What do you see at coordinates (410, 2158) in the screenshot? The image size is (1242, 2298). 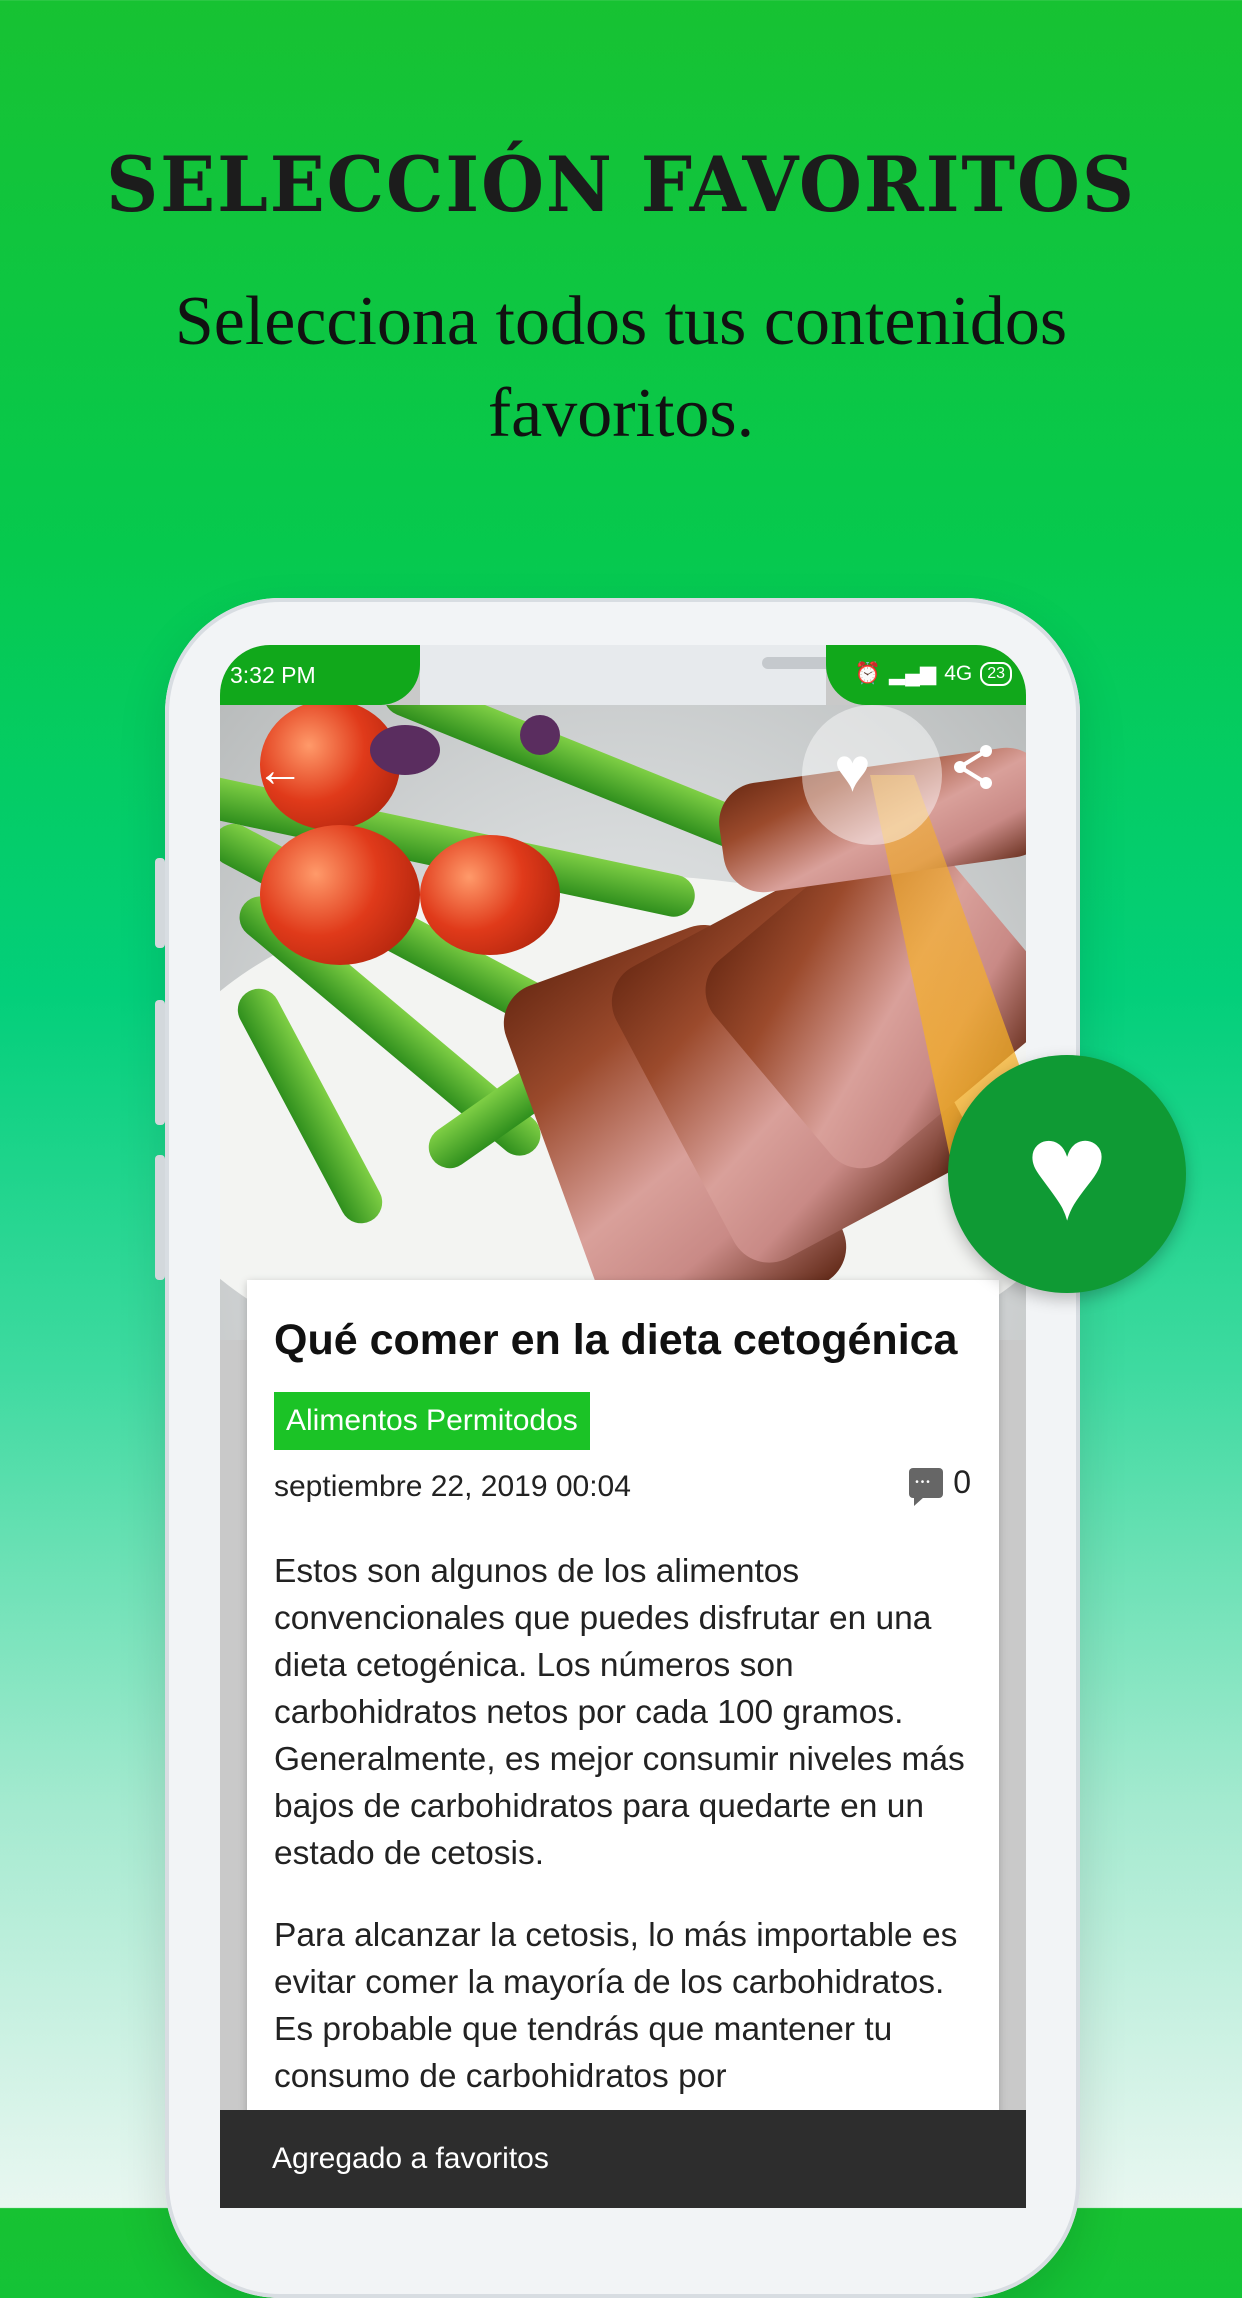 I see `snackbar-message: Agregado a favoritos` at bounding box center [410, 2158].